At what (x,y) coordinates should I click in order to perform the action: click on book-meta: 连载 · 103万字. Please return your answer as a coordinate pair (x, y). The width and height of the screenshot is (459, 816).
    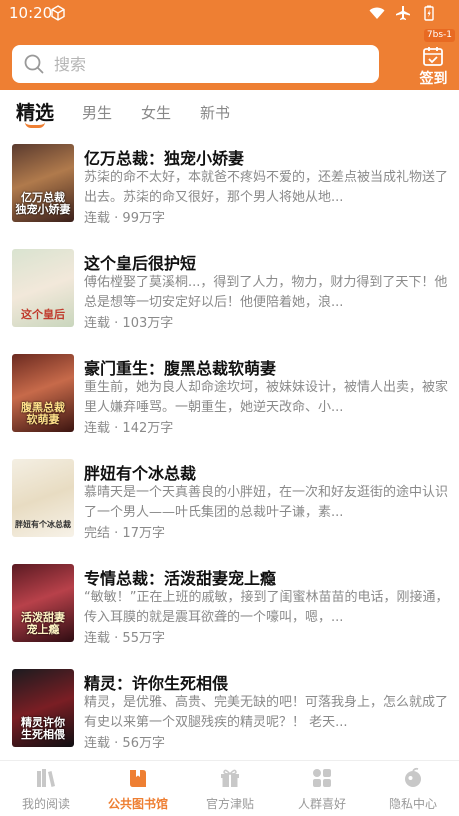
    Looking at the image, I should click on (129, 323).